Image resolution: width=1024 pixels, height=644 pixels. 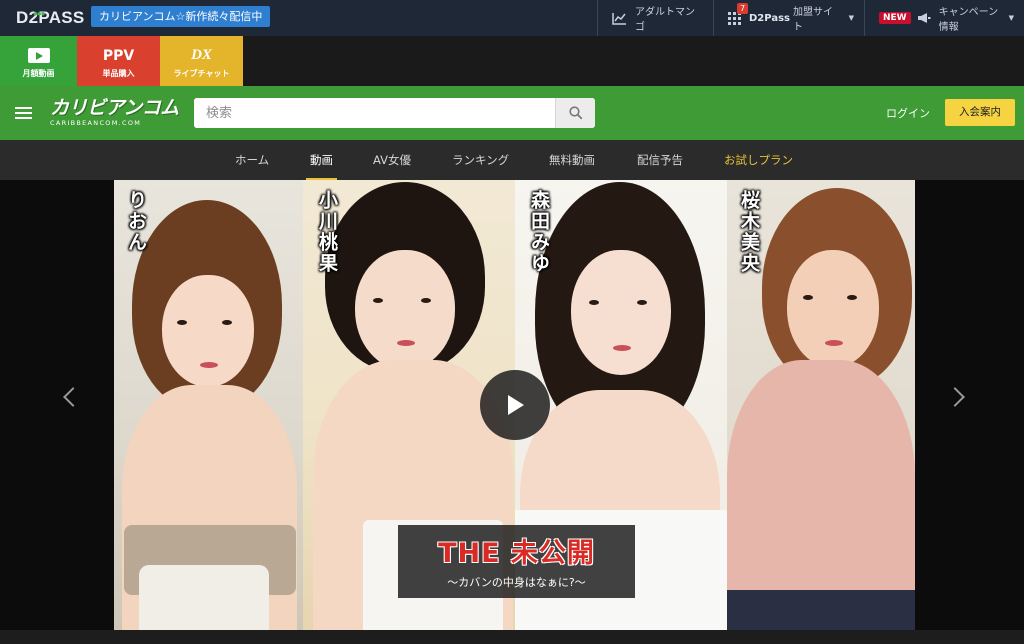 I want to click on login-link: ログイン, so click(x=908, y=113).